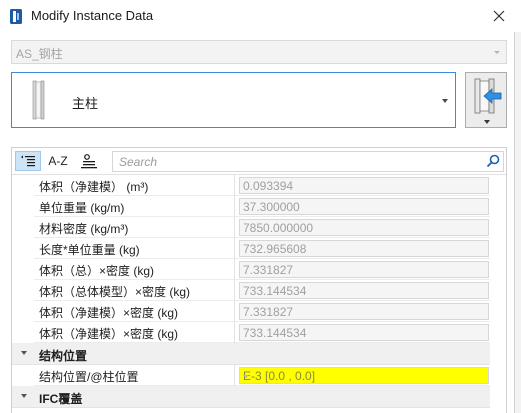 The image size is (521, 413). I want to click on title-bar: Modify Instance Data, so click(260, 16).